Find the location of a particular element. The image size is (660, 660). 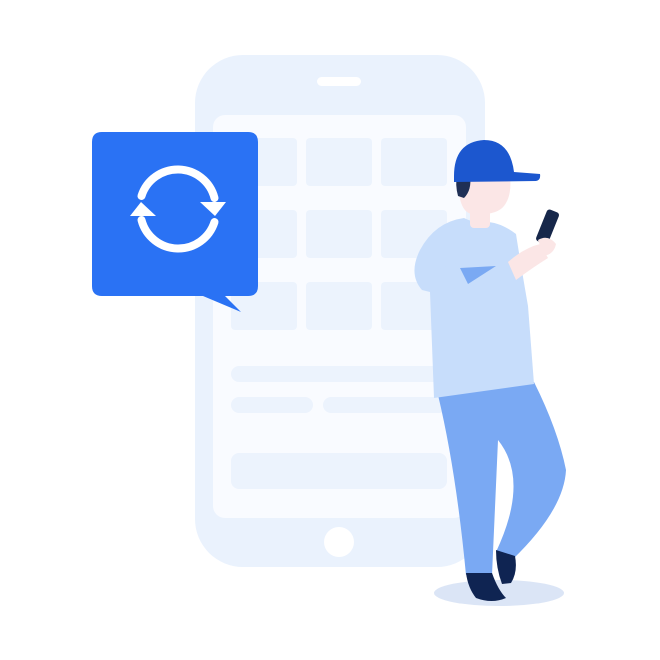

bubble-shape is located at coordinates (175, 222).